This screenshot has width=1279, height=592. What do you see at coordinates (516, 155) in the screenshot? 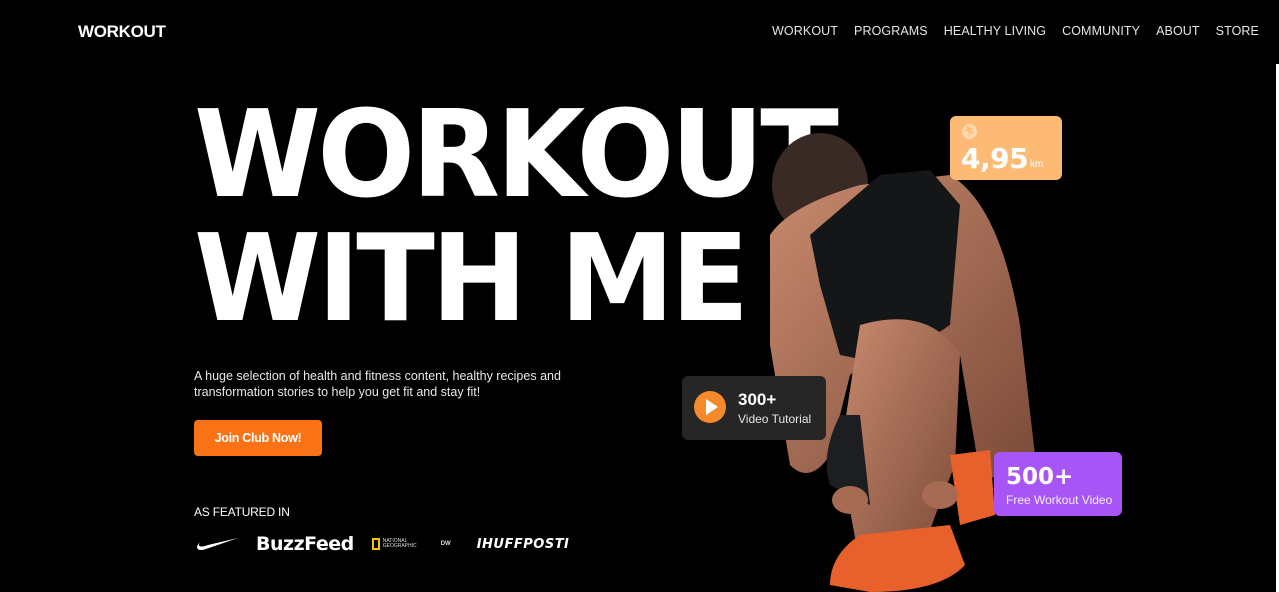
I see `hero-title-line1: WORKOUT` at bounding box center [516, 155].